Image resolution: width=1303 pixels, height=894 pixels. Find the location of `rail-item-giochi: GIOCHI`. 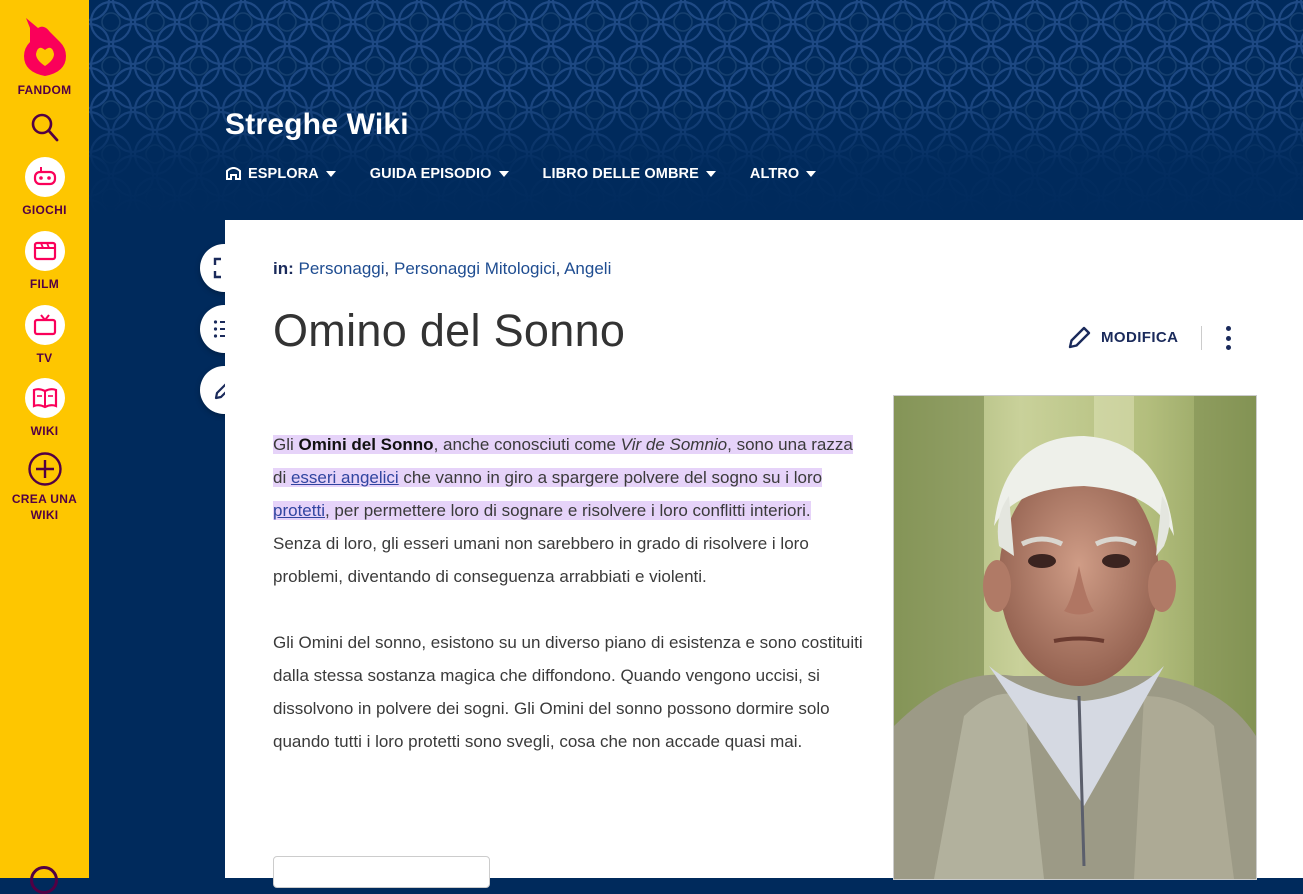

rail-item-giochi: GIOCHI is located at coordinates (44, 187).